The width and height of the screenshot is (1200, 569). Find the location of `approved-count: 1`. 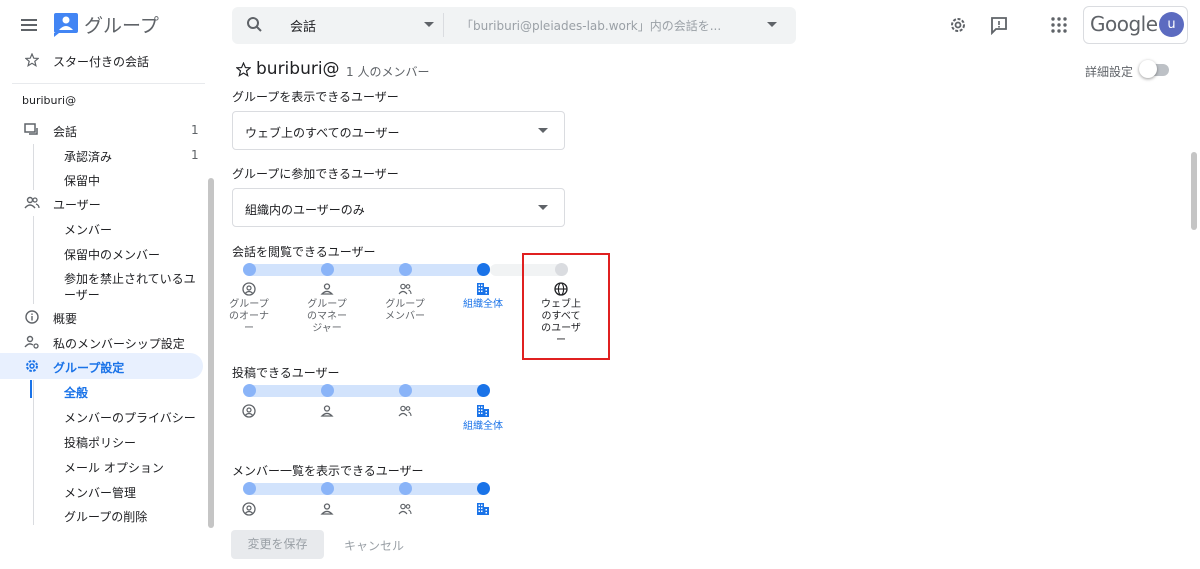

approved-count: 1 is located at coordinates (195, 155).